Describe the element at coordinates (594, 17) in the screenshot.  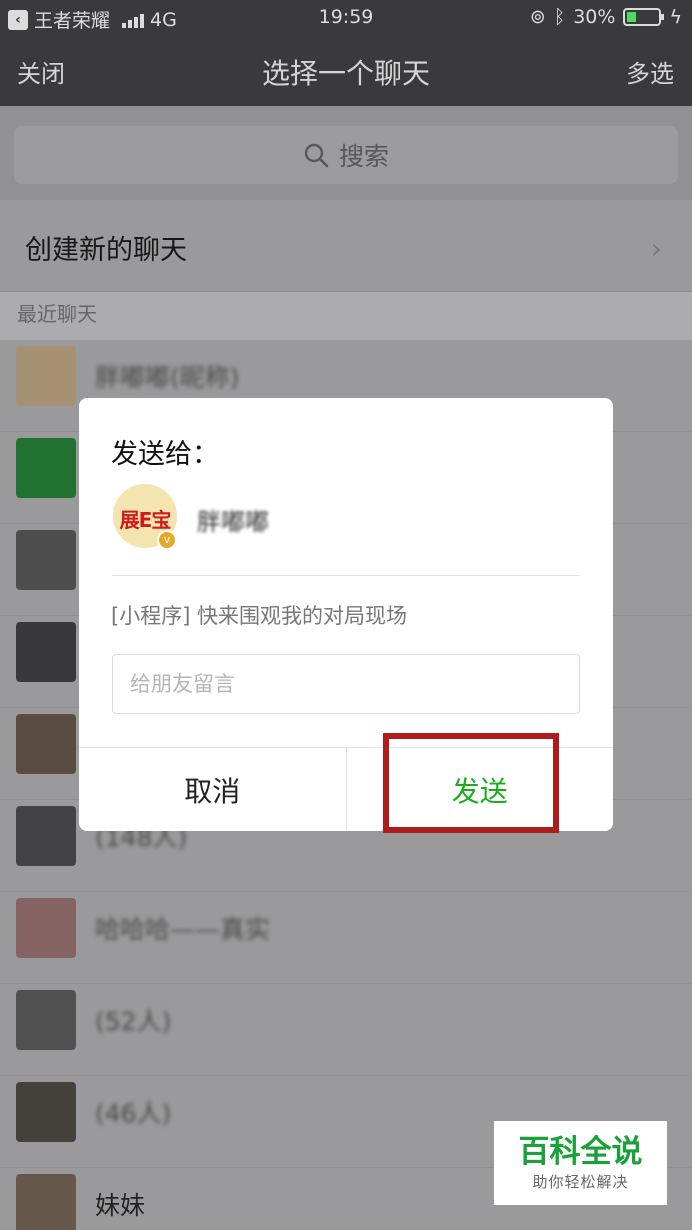
I see `battery-percent: 30%` at that location.